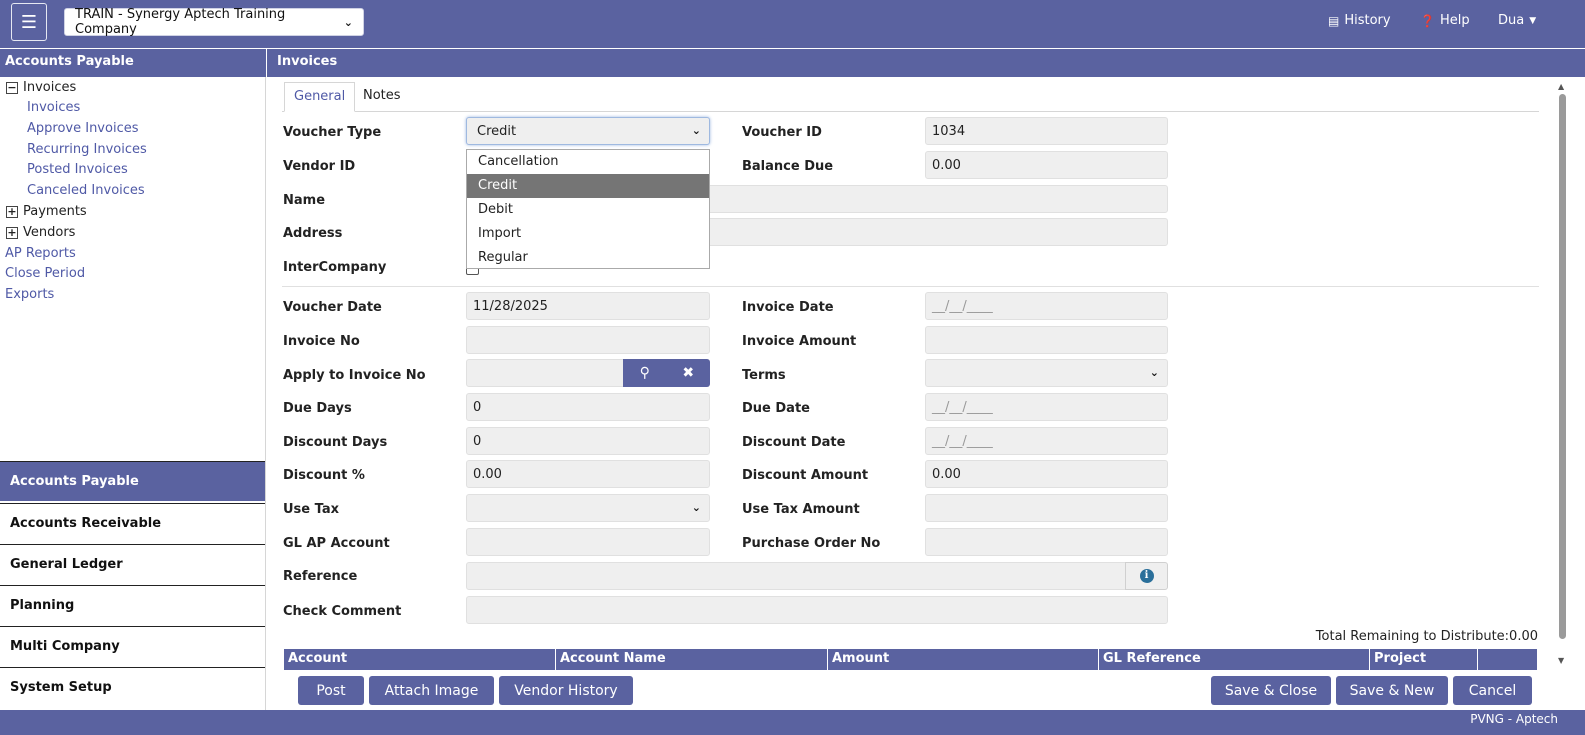  What do you see at coordinates (588, 340) in the screenshot?
I see `invoice-no-field` at bounding box center [588, 340].